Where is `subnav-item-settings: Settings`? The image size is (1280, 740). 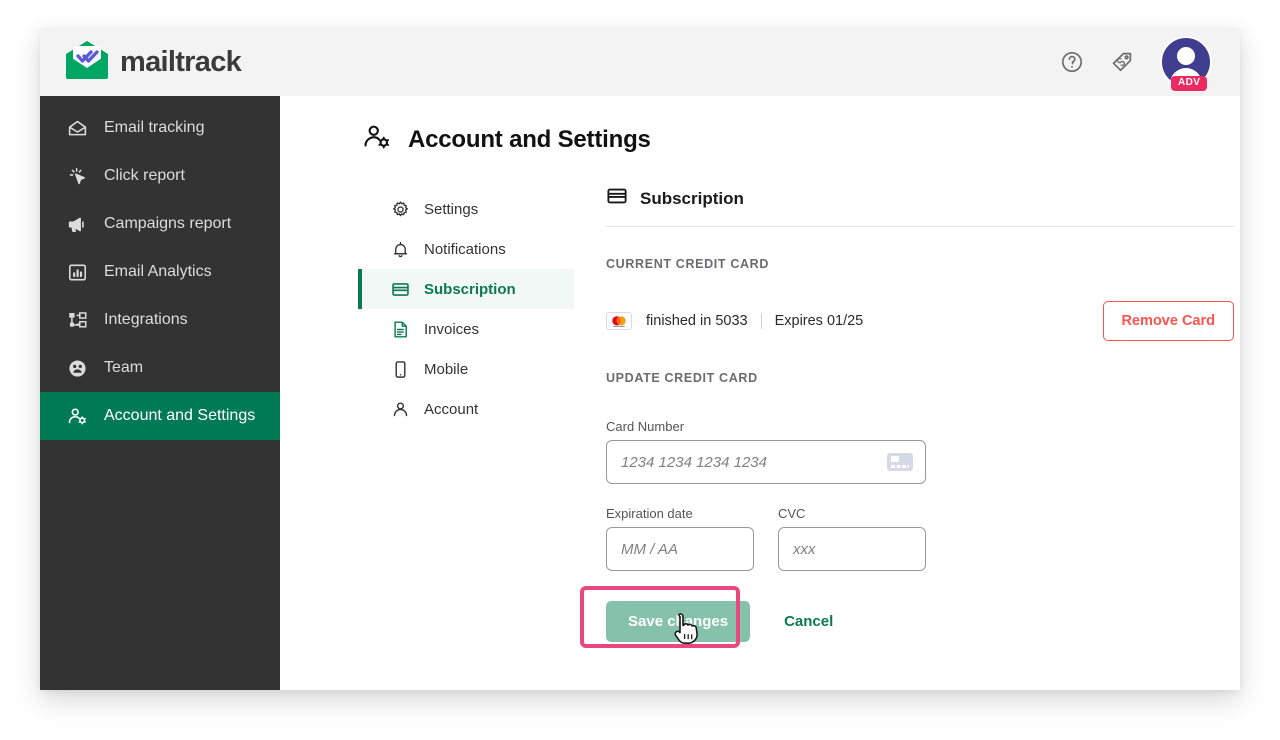 subnav-item-settings: Settings is located at coordinates (466, 209).